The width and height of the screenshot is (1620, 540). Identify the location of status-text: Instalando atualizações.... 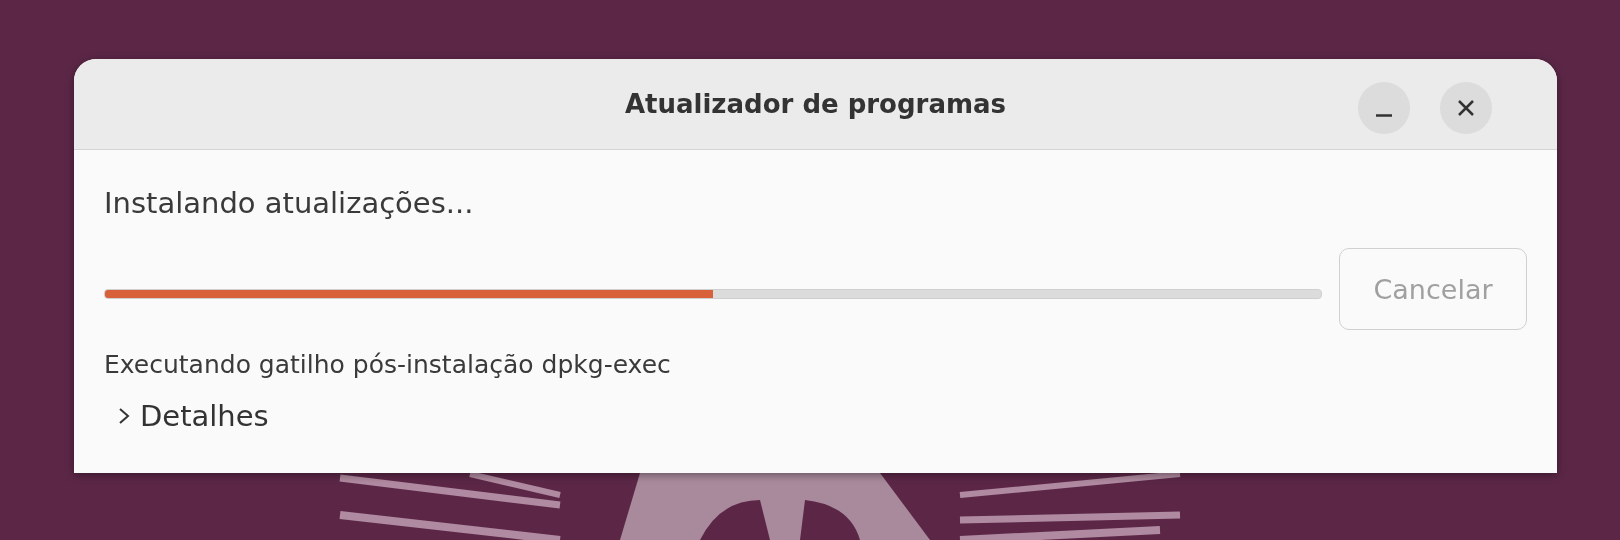
(289, 203).